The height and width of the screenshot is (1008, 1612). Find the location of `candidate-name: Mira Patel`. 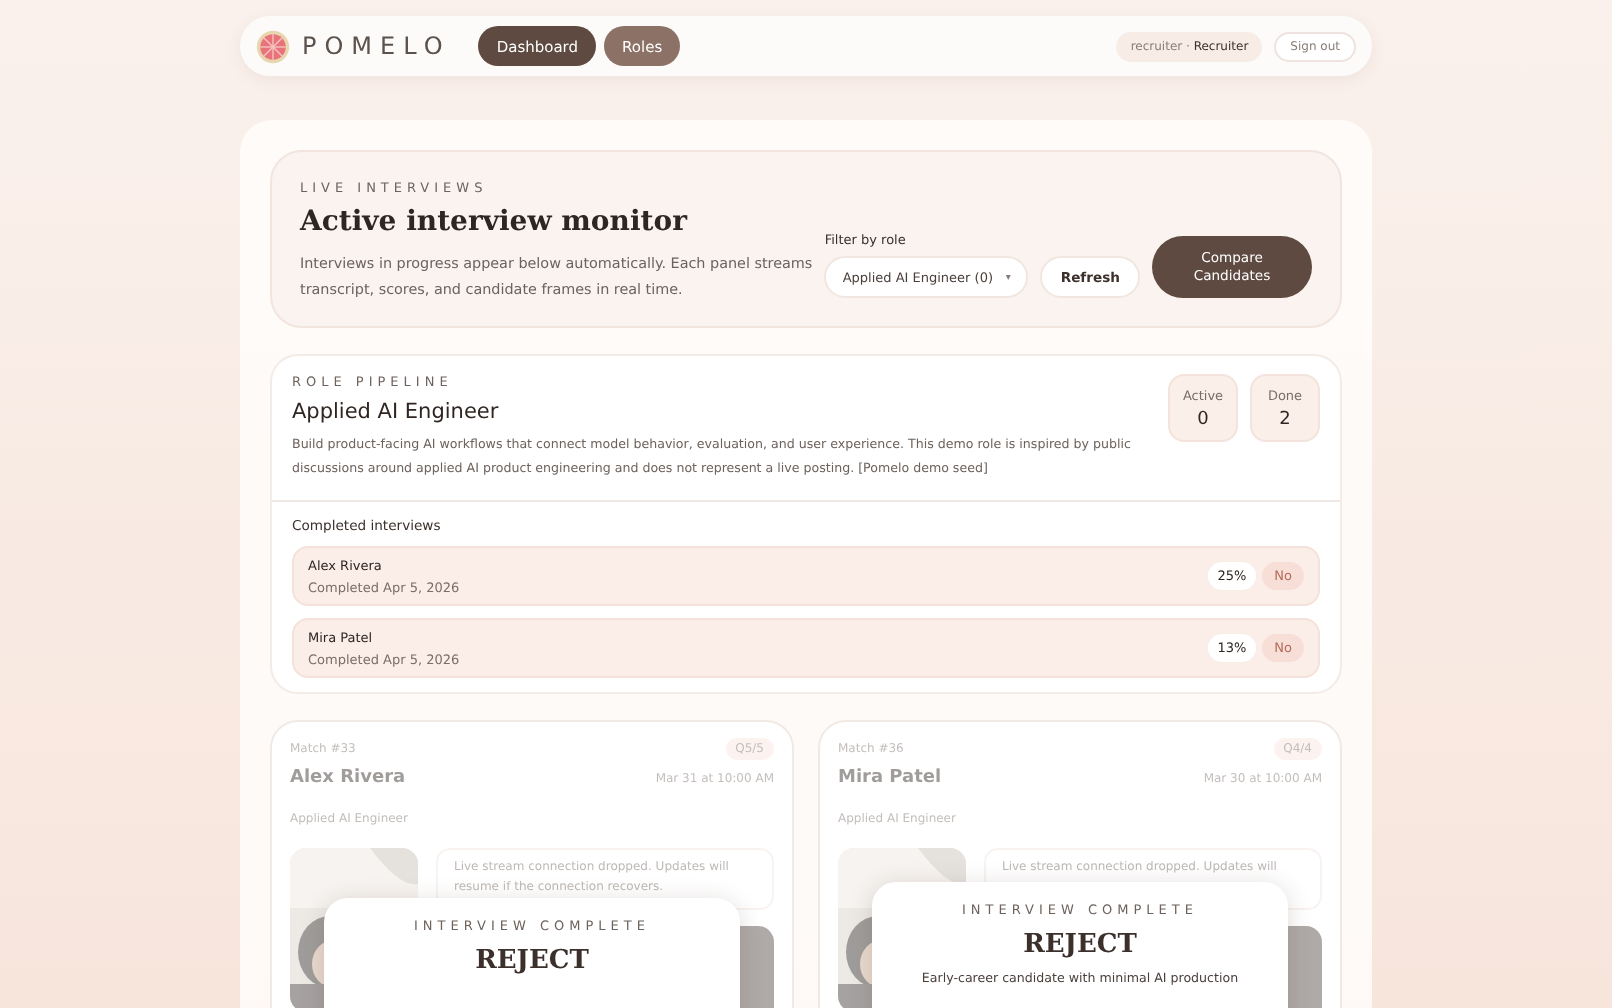

candidate-name: Mira Patel is located at coordinates (890, 778).